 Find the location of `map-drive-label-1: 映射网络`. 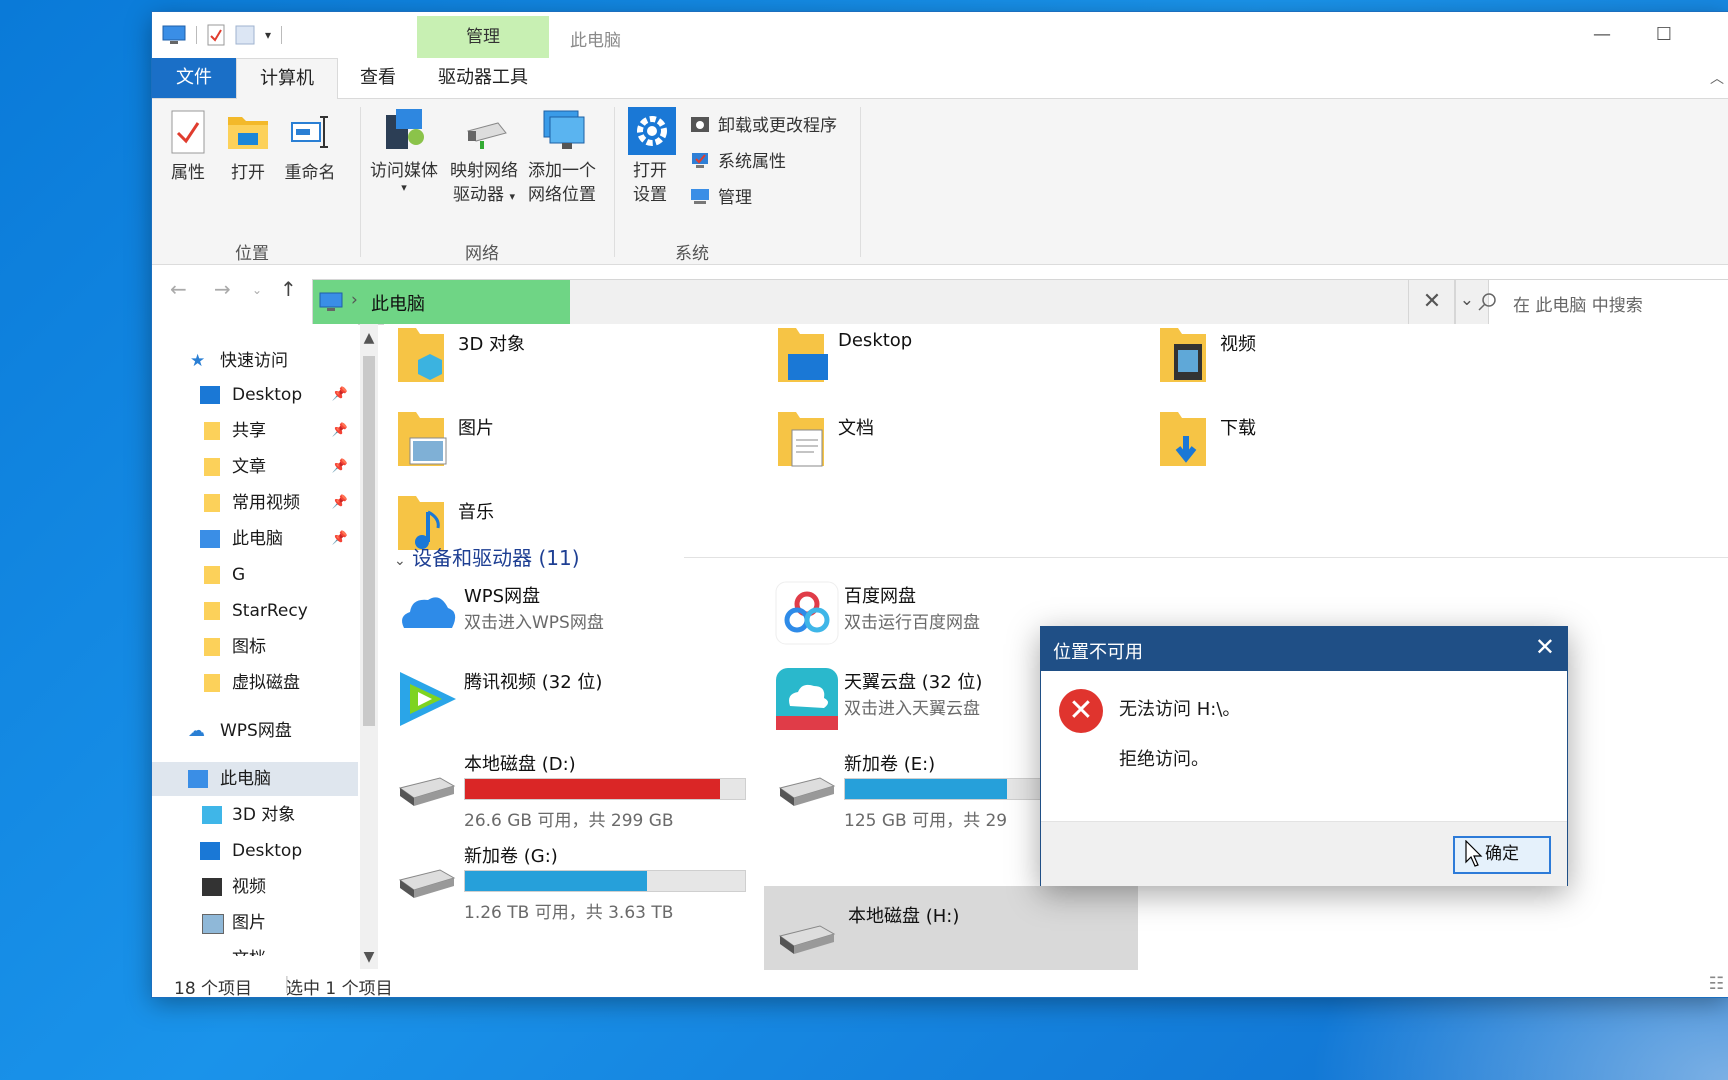

map-drive-label-1: 映射网络 is located at coordinates (484, 171).